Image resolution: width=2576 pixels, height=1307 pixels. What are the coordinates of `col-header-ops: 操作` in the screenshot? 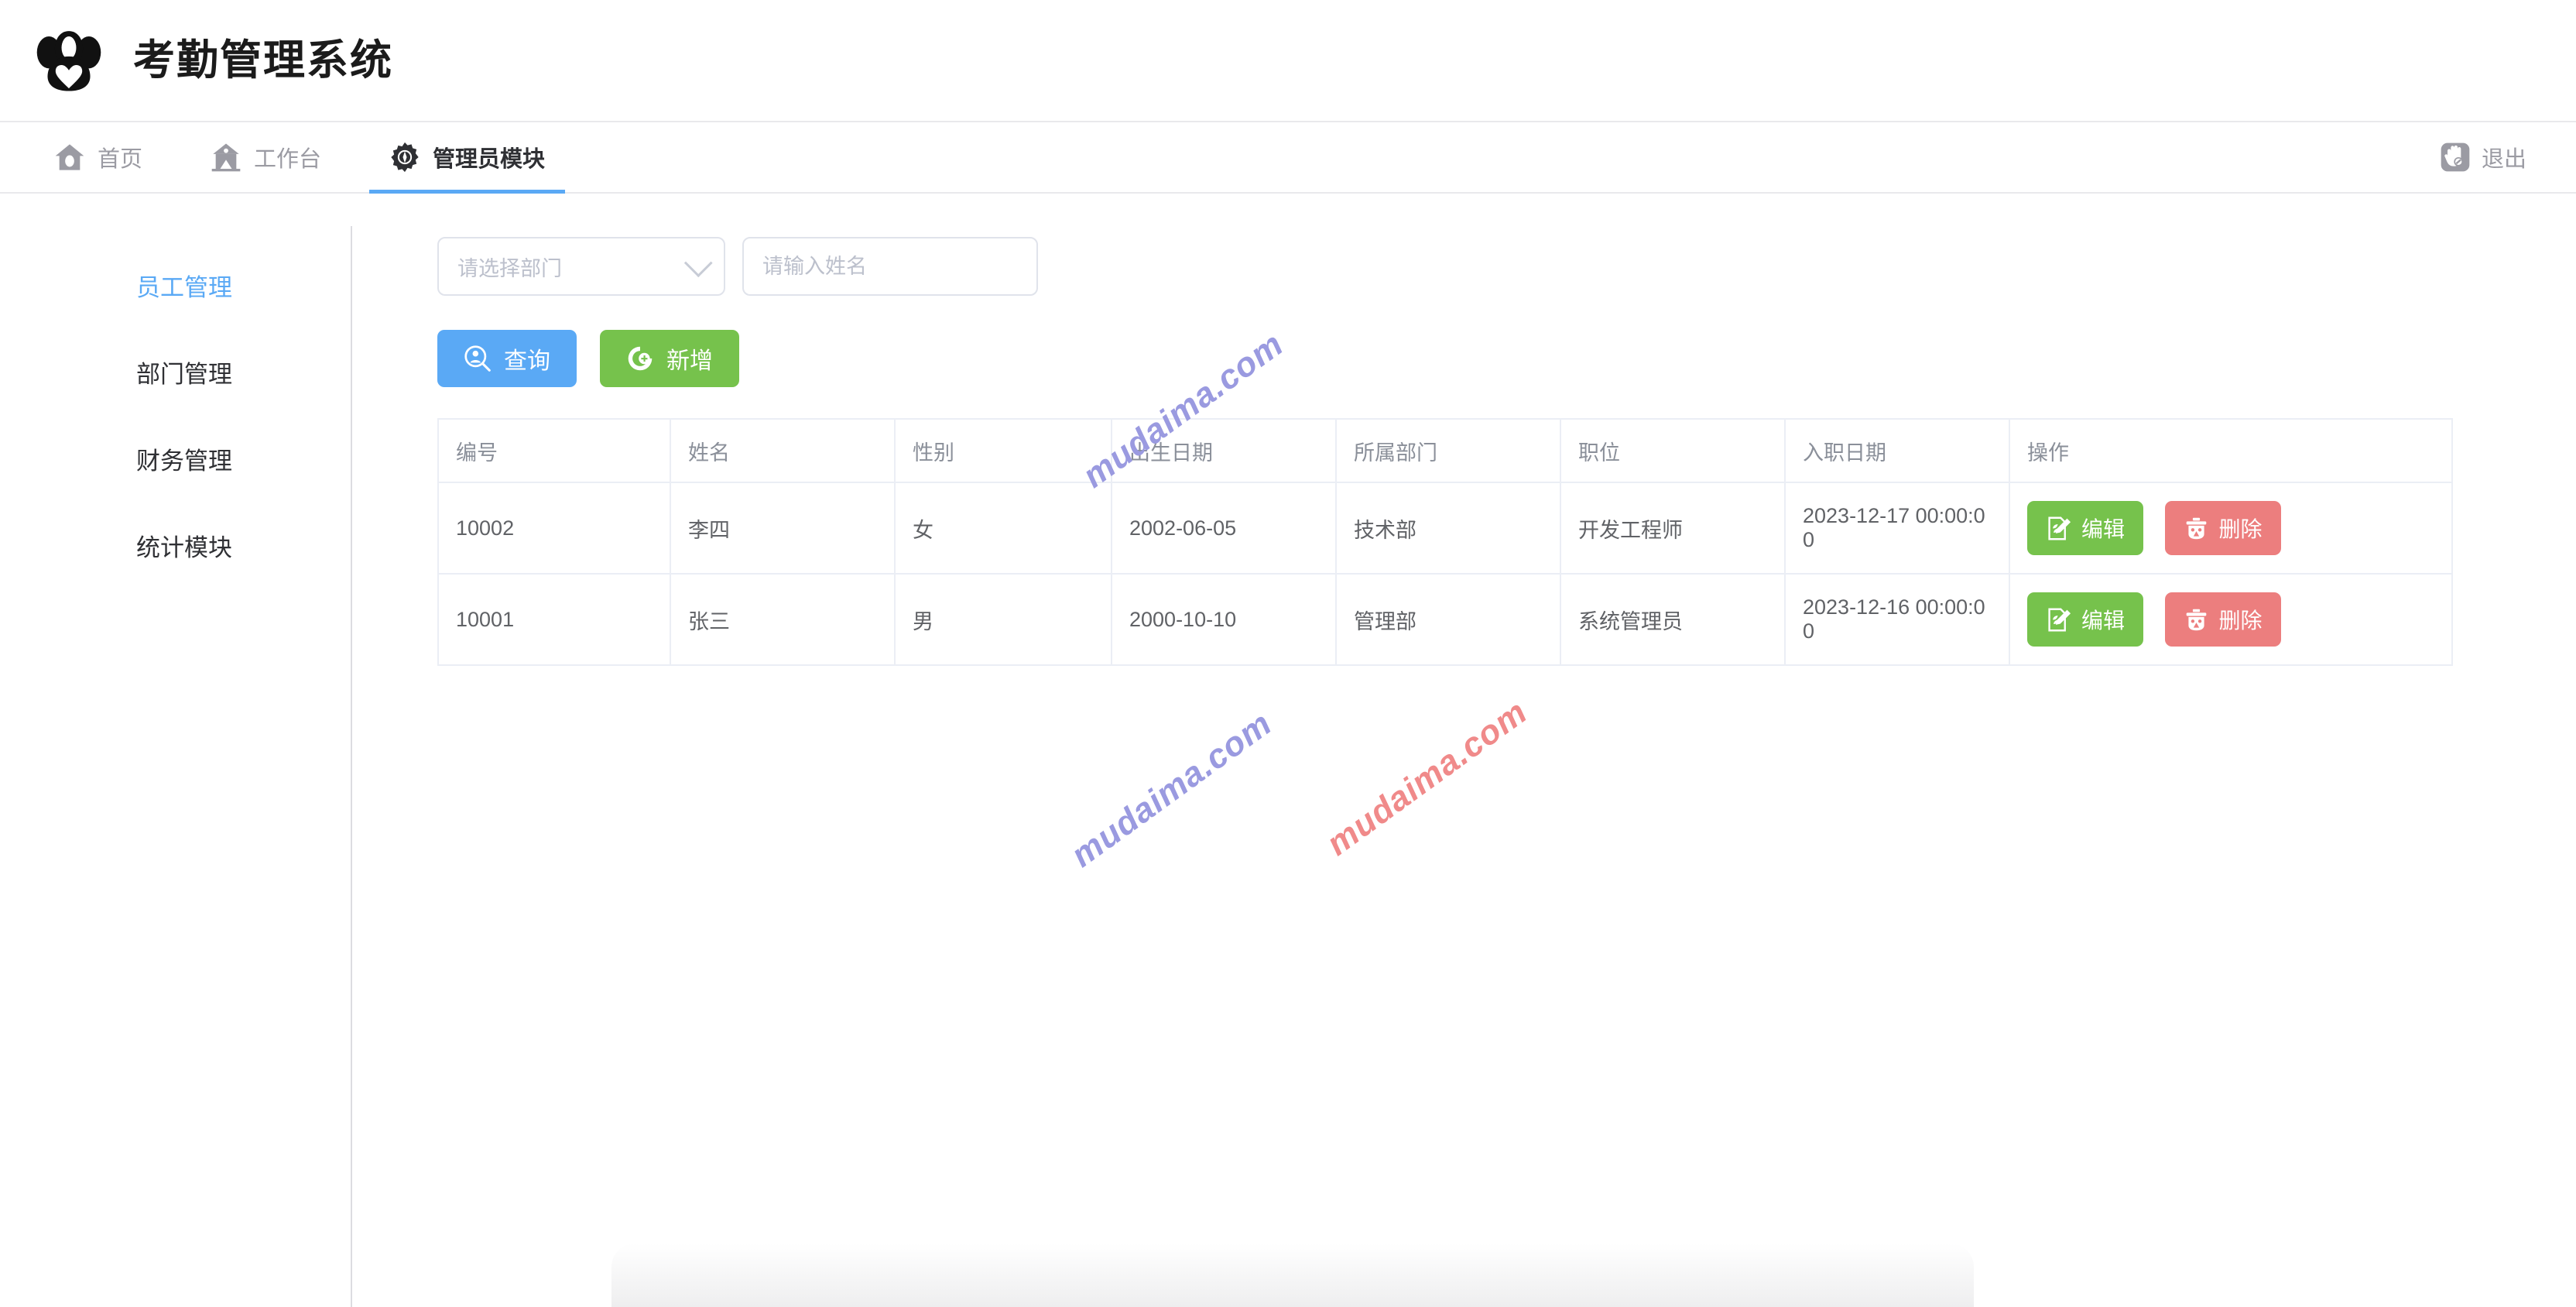 It's located at (2231, 451).